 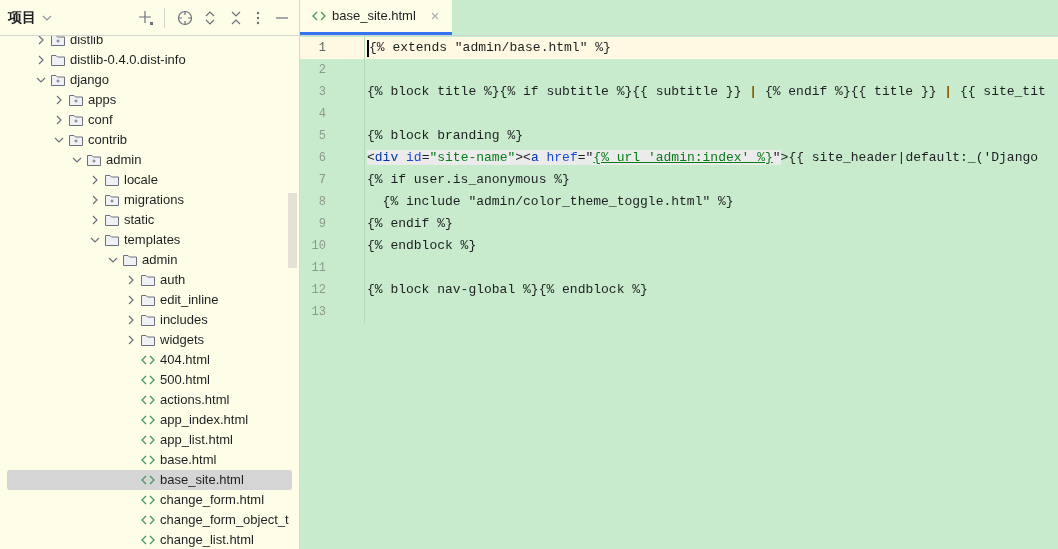 I want to click on more-icon, so click(x=258, y=17).